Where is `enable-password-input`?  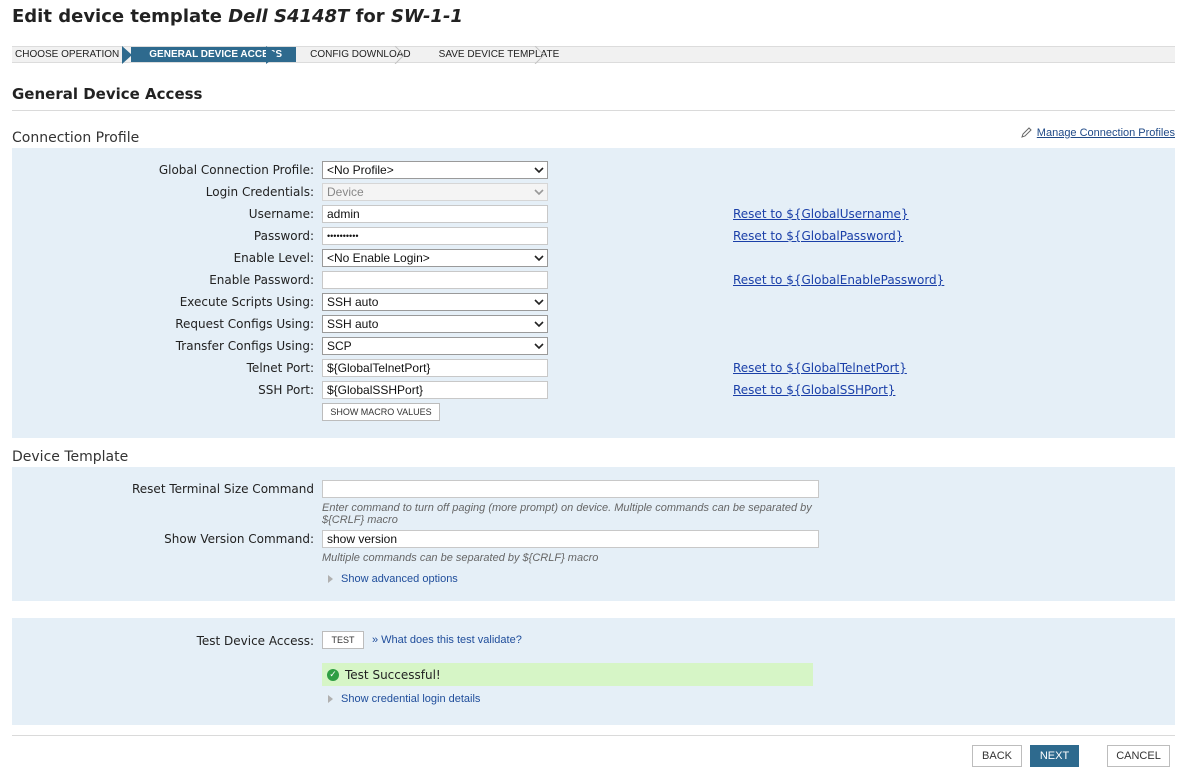 enable-password-input is located at coordinates (435, 280).